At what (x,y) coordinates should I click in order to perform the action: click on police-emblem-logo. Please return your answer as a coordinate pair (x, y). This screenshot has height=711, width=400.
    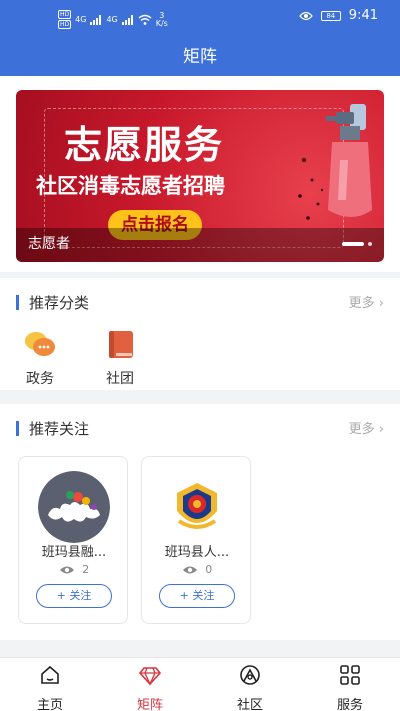
    Looking at the image, I should click on (197, 507).